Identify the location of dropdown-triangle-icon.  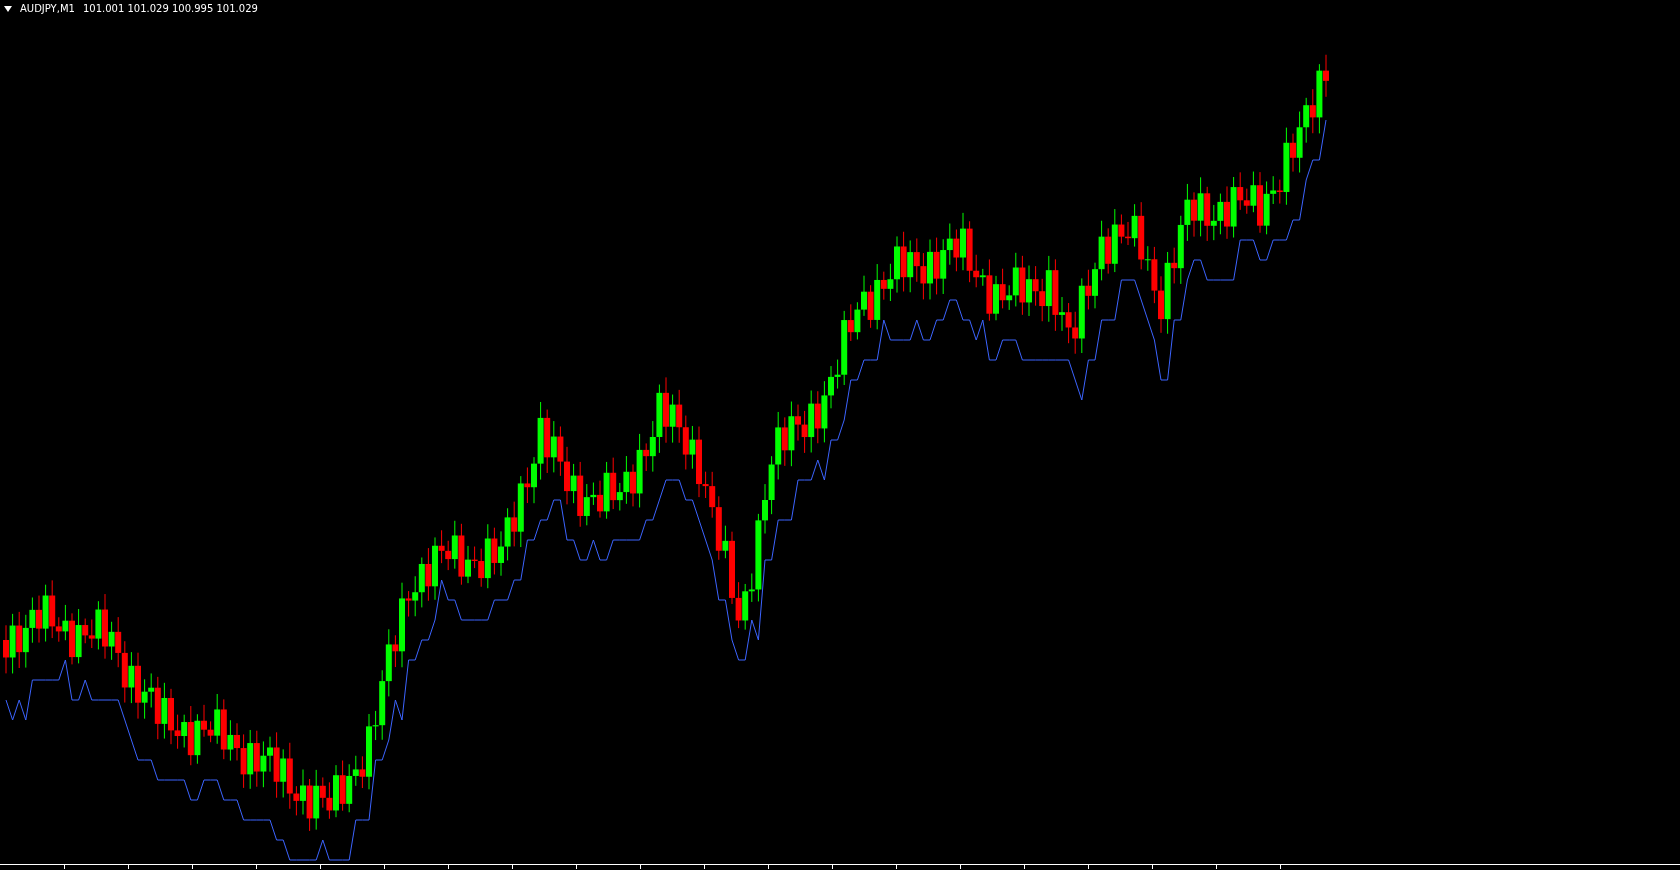
(8, 9).